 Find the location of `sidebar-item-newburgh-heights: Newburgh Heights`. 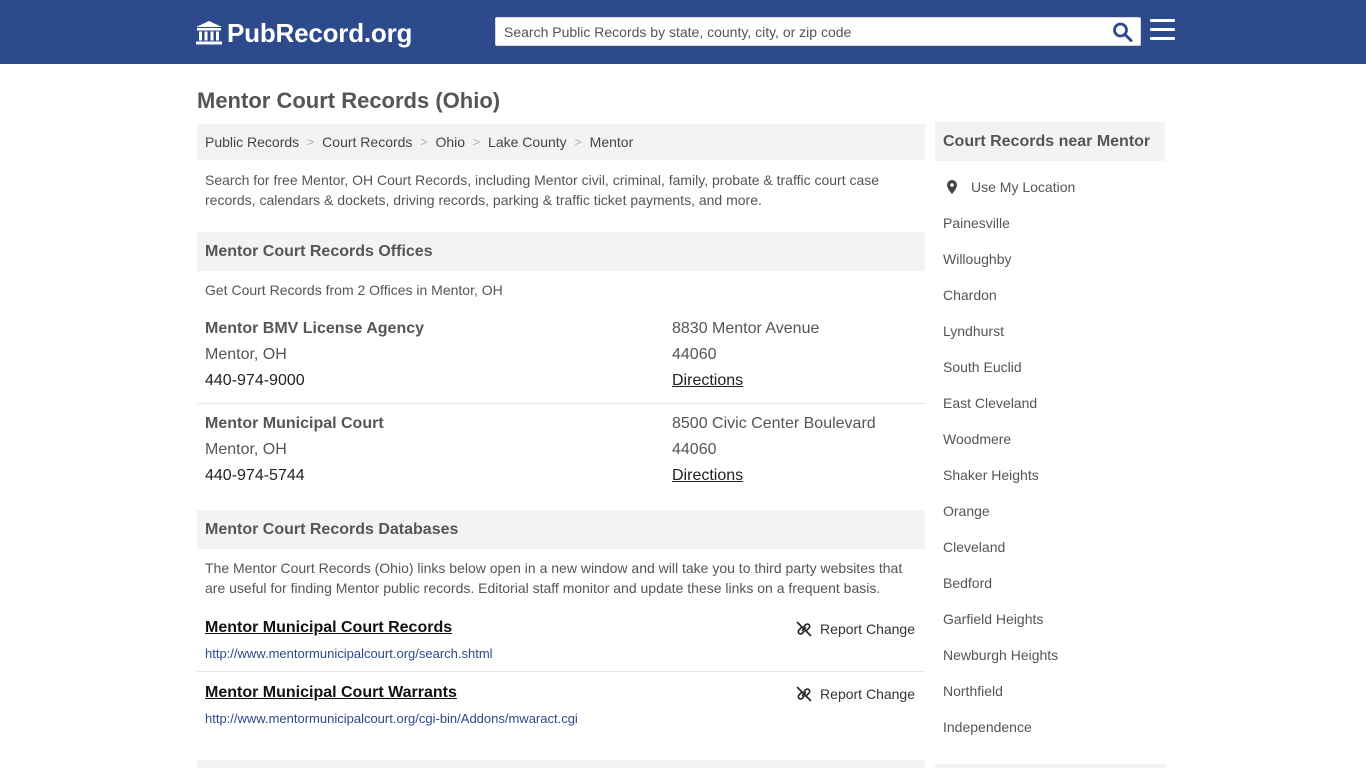

sidebar-item-newburgh-heights: Newburgh Heights is located at coordinates (1000, 655).